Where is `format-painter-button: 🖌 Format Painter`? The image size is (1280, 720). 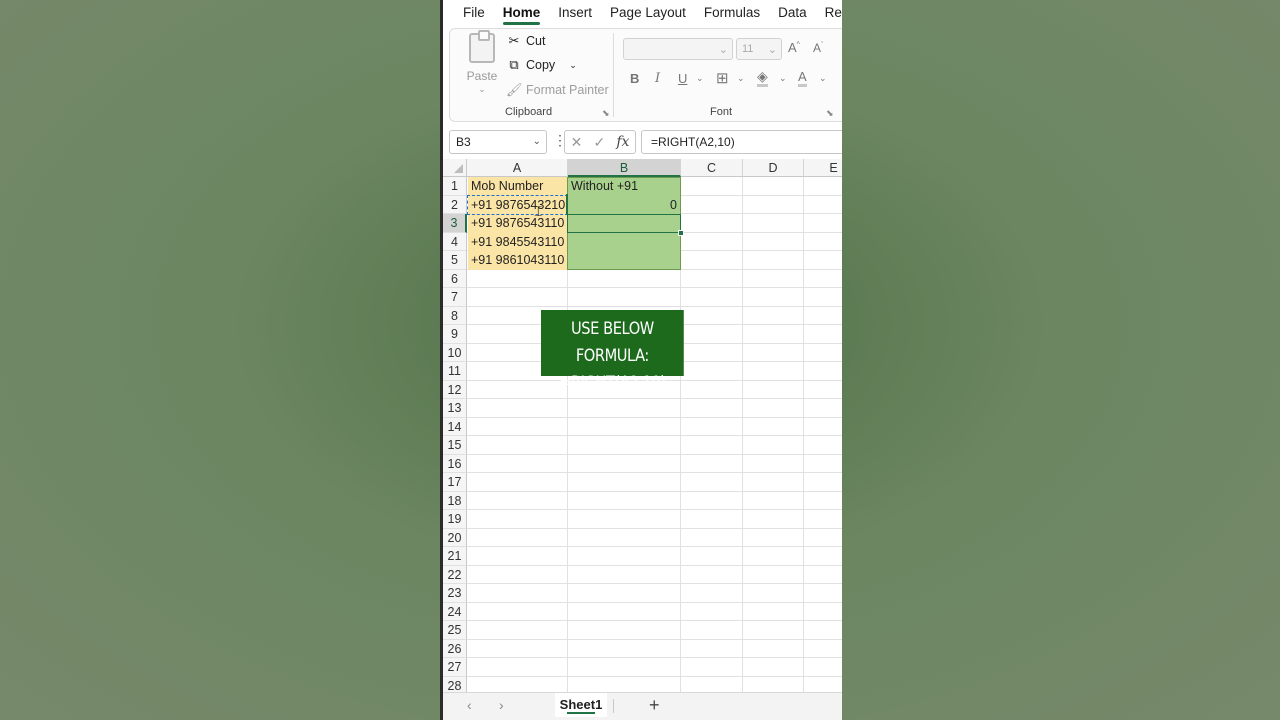
format-painter-button: 🖌 Format Painter is located at coordinates (557, 90).